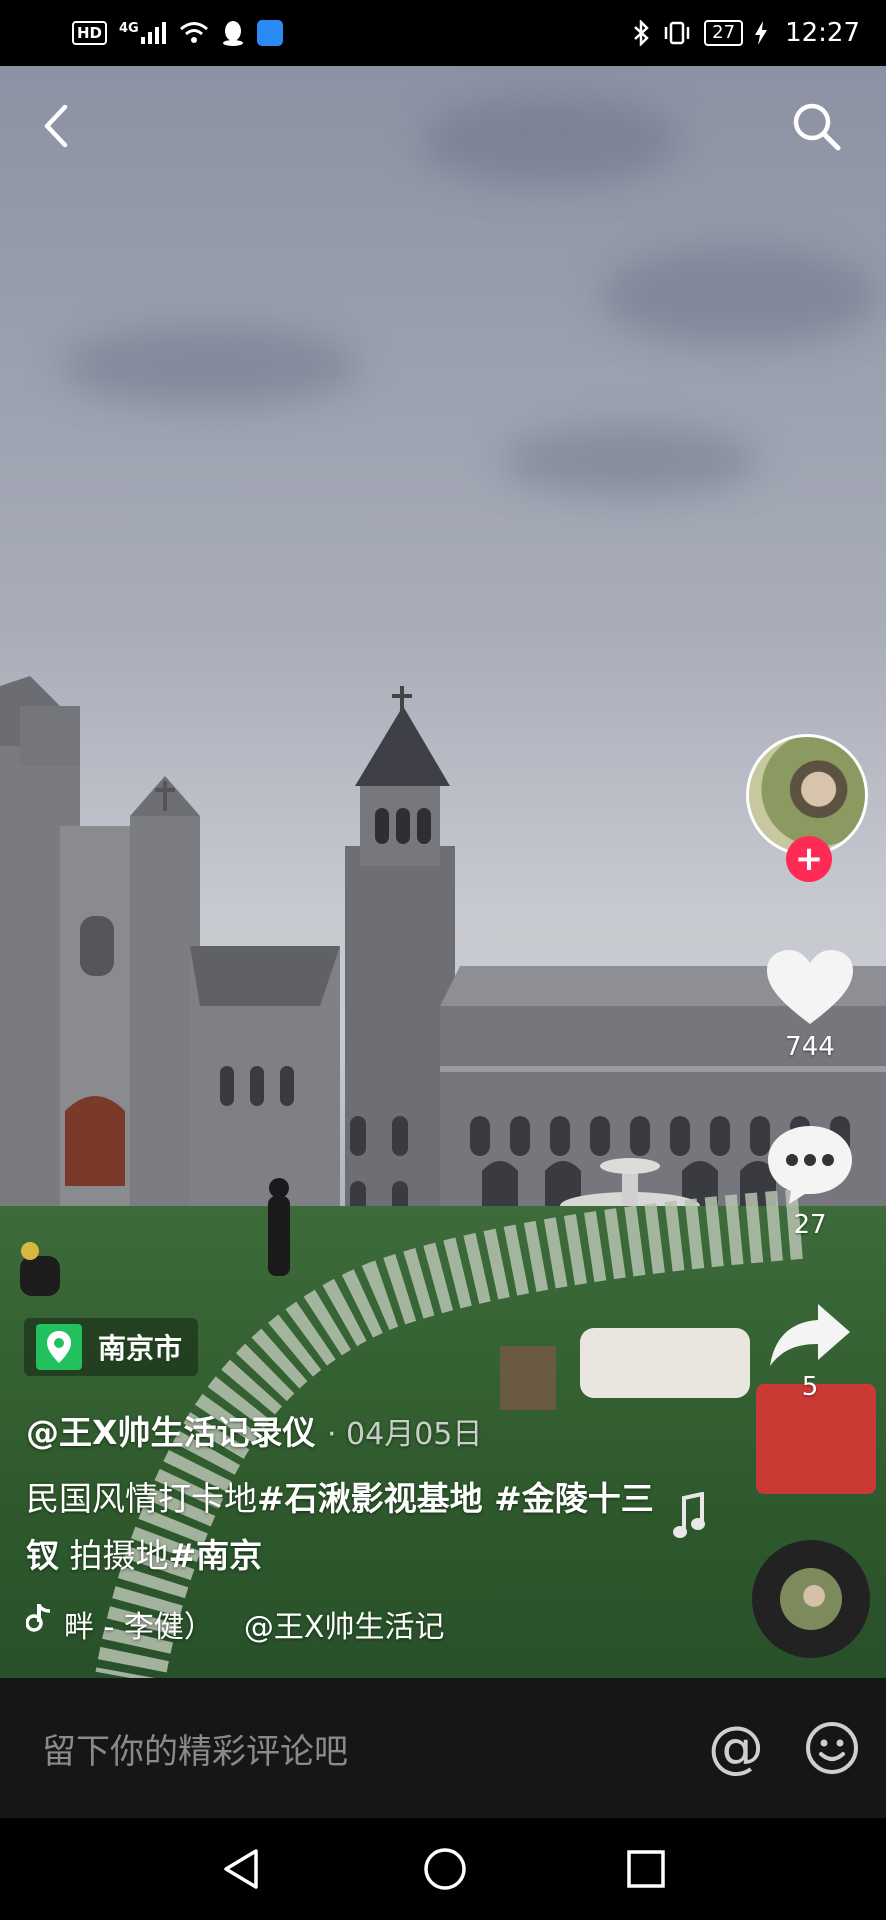  Describe the element at coordinates (129, 28) in the screenshot. I see `network-type: 4G` at that location.